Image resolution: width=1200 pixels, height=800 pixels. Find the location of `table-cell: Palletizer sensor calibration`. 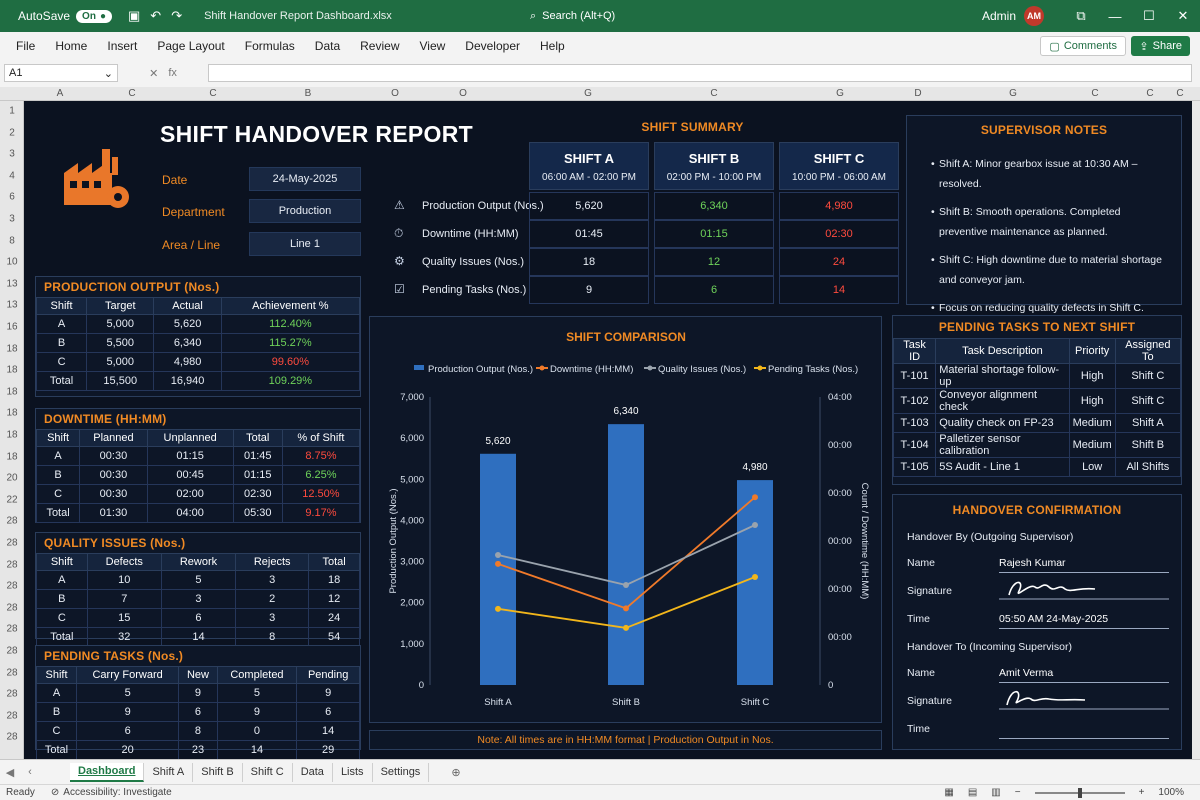

table-cell: Palletizer sensor calibration is located at coordinates (1002, 445).